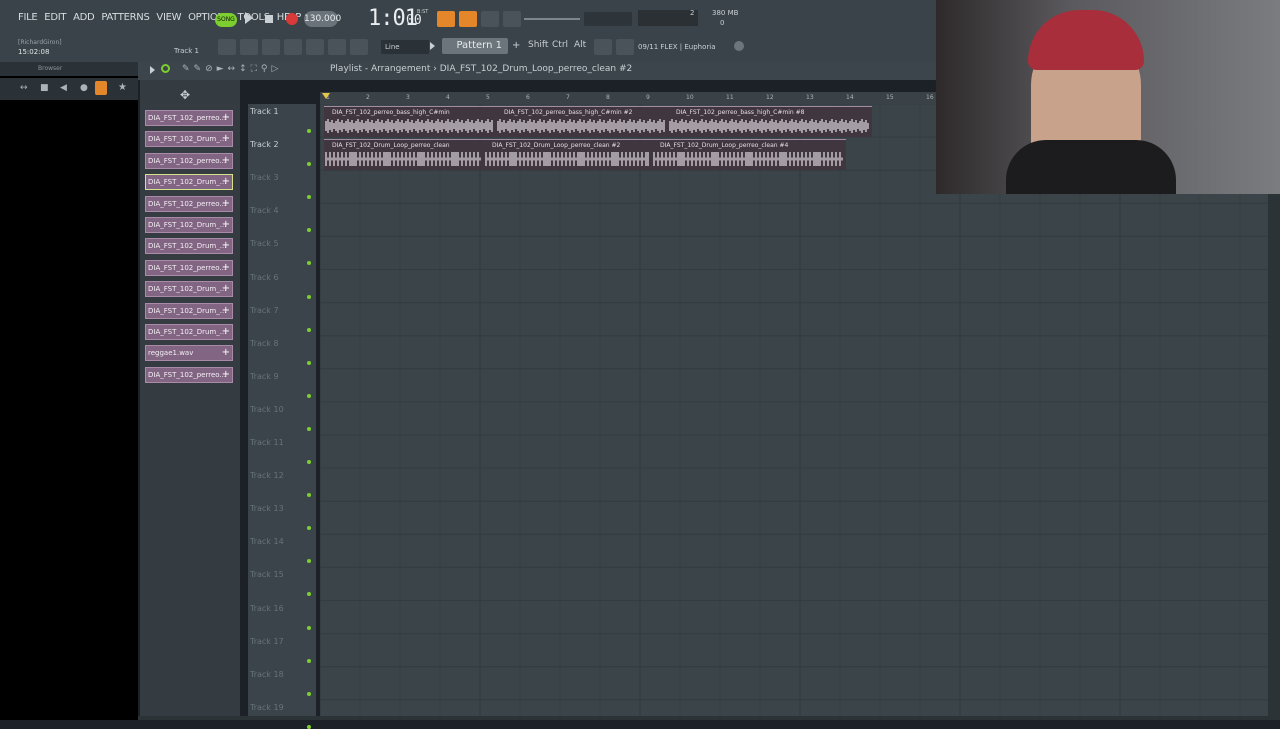 This screenshot has height=729, width=1280. I want to click on menu-add: ADD, so click(84, 17).